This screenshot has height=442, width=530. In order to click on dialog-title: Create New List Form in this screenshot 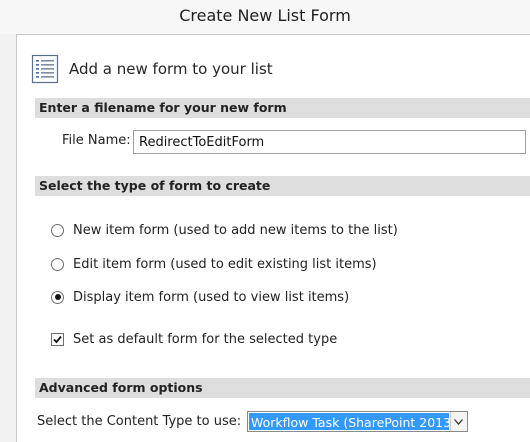, I will do `click(265, 17)`.